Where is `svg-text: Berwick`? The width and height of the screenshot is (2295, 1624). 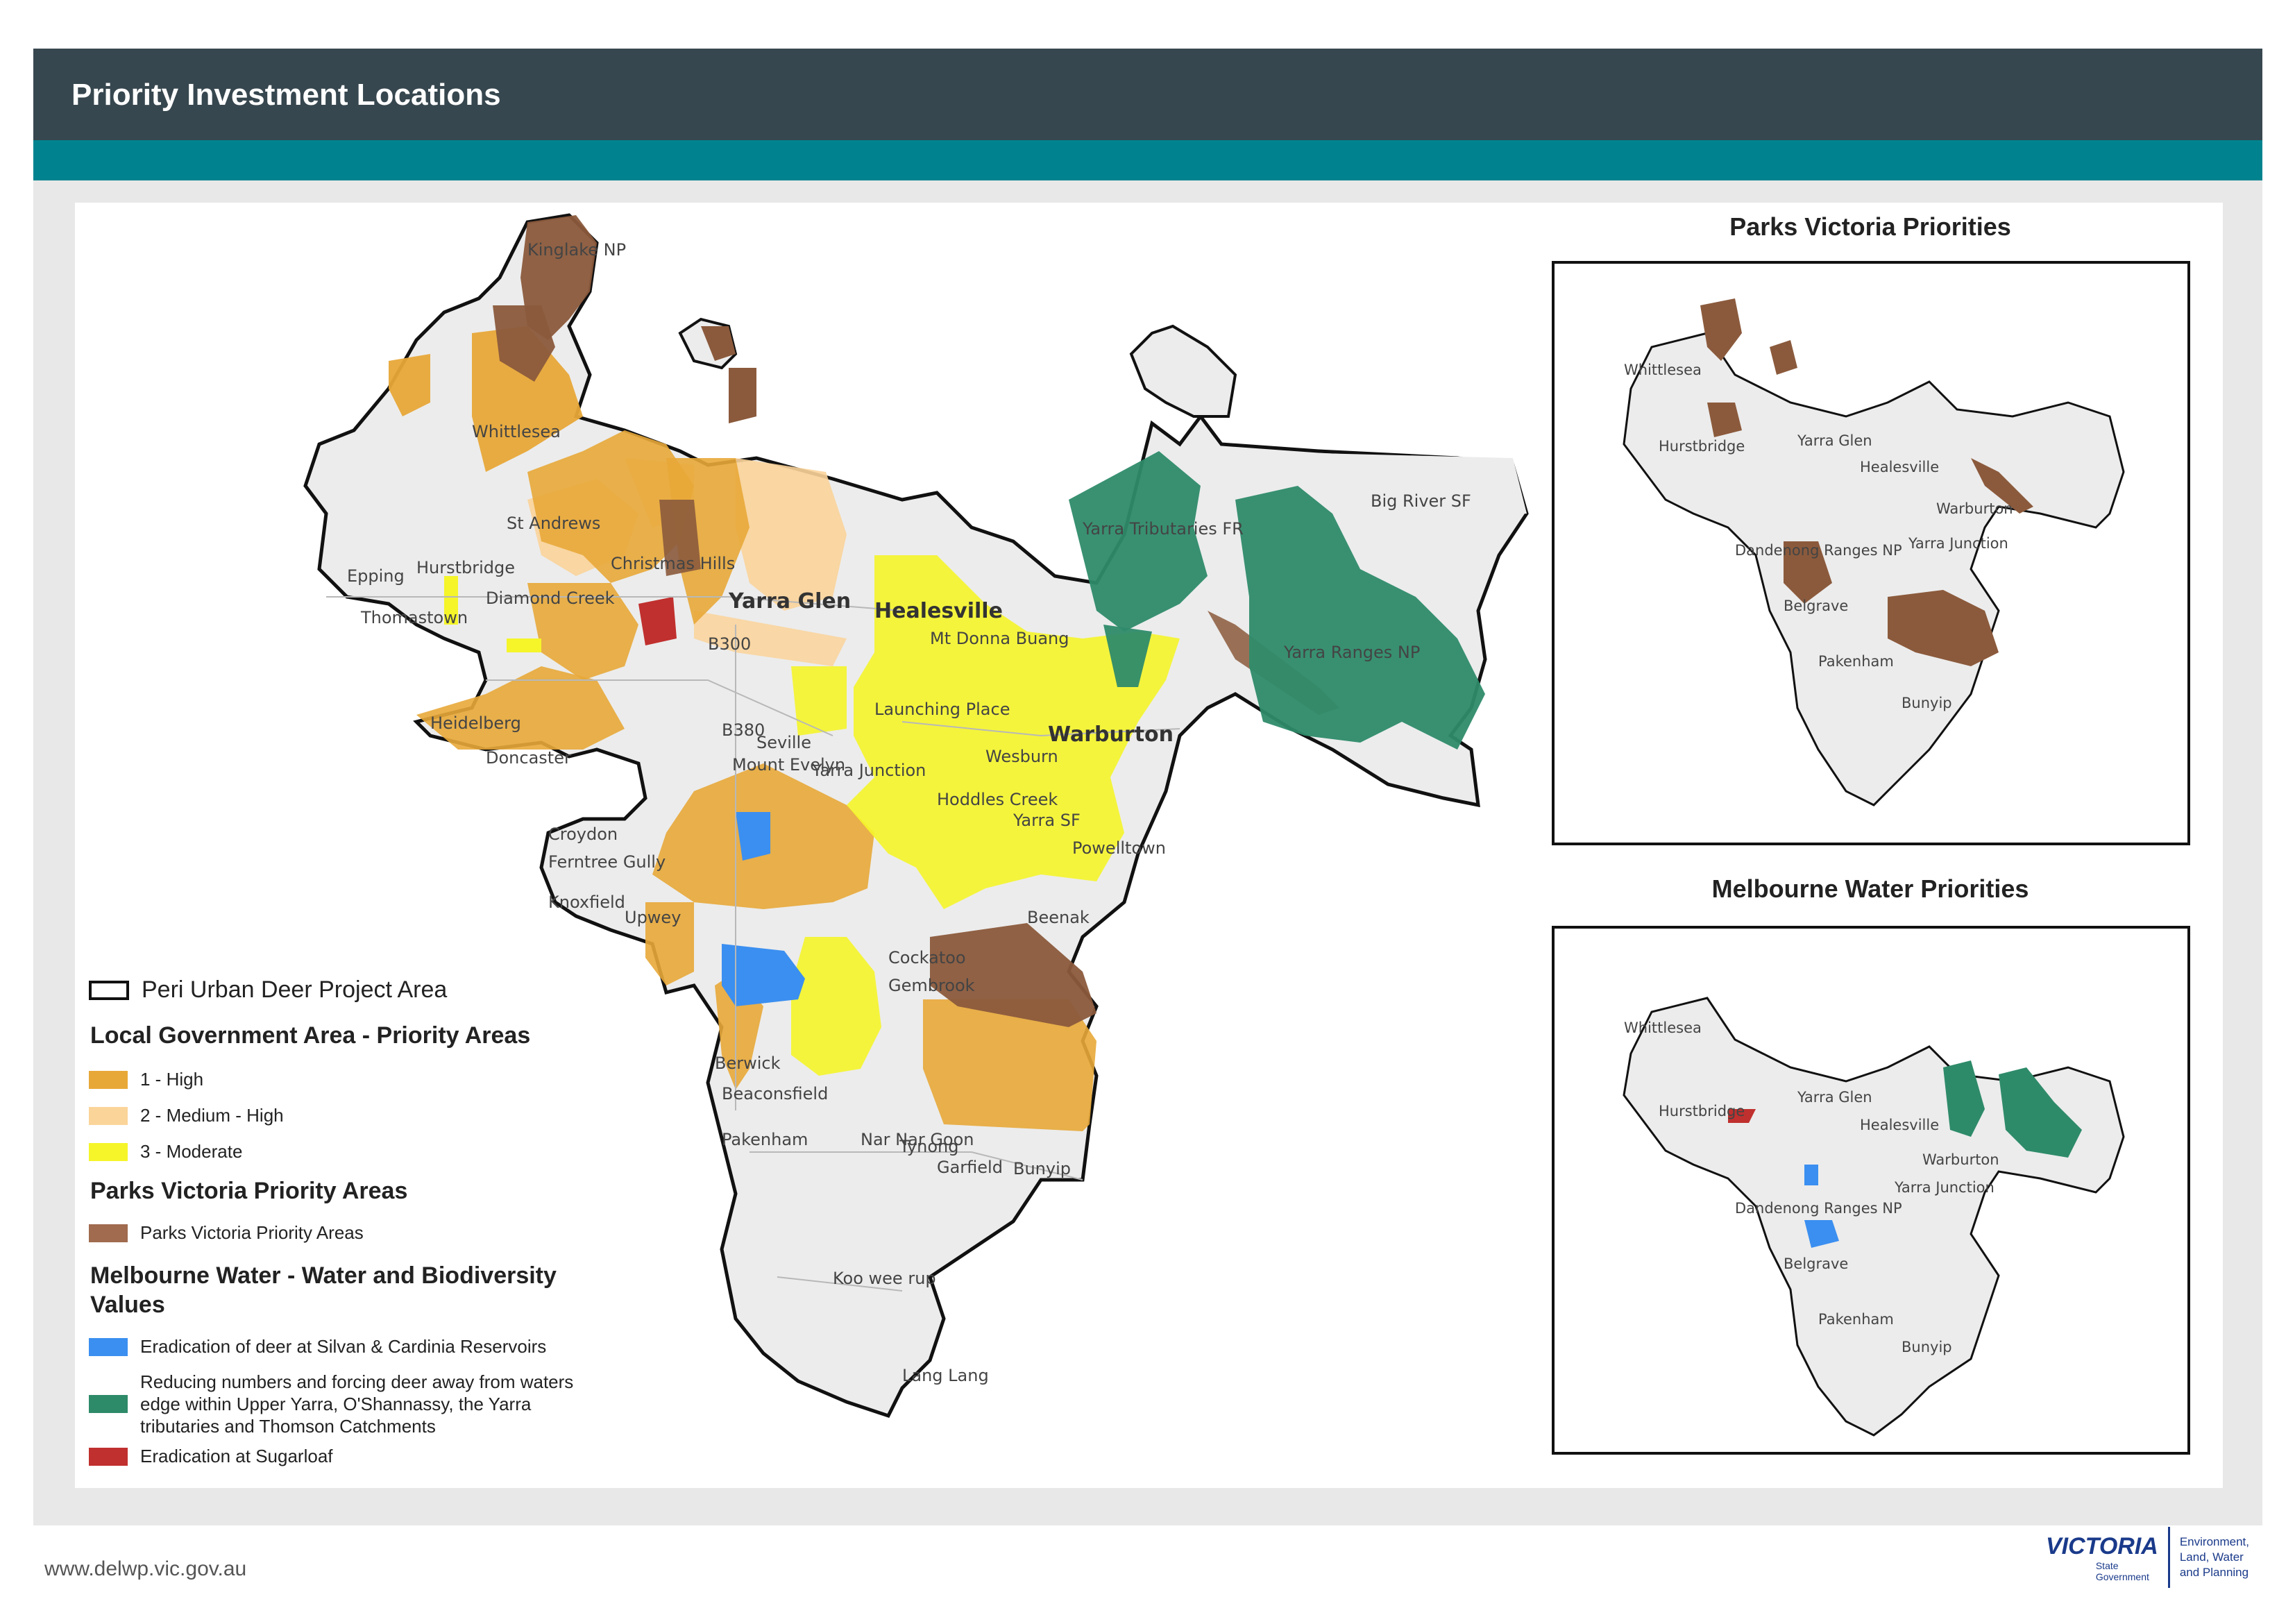
svg-text: Berwick is located at coordinates (748, 1063).